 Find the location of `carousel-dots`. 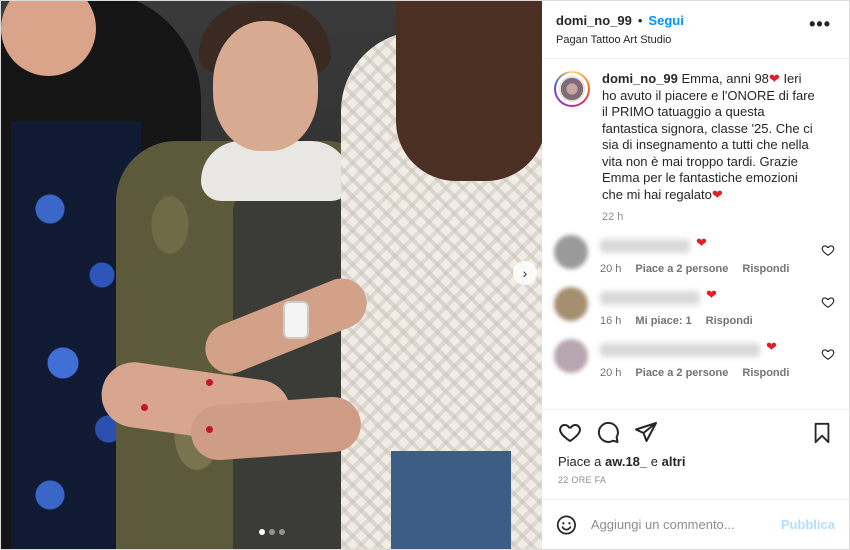

carousel-dots is located at coordinates (271, 532).